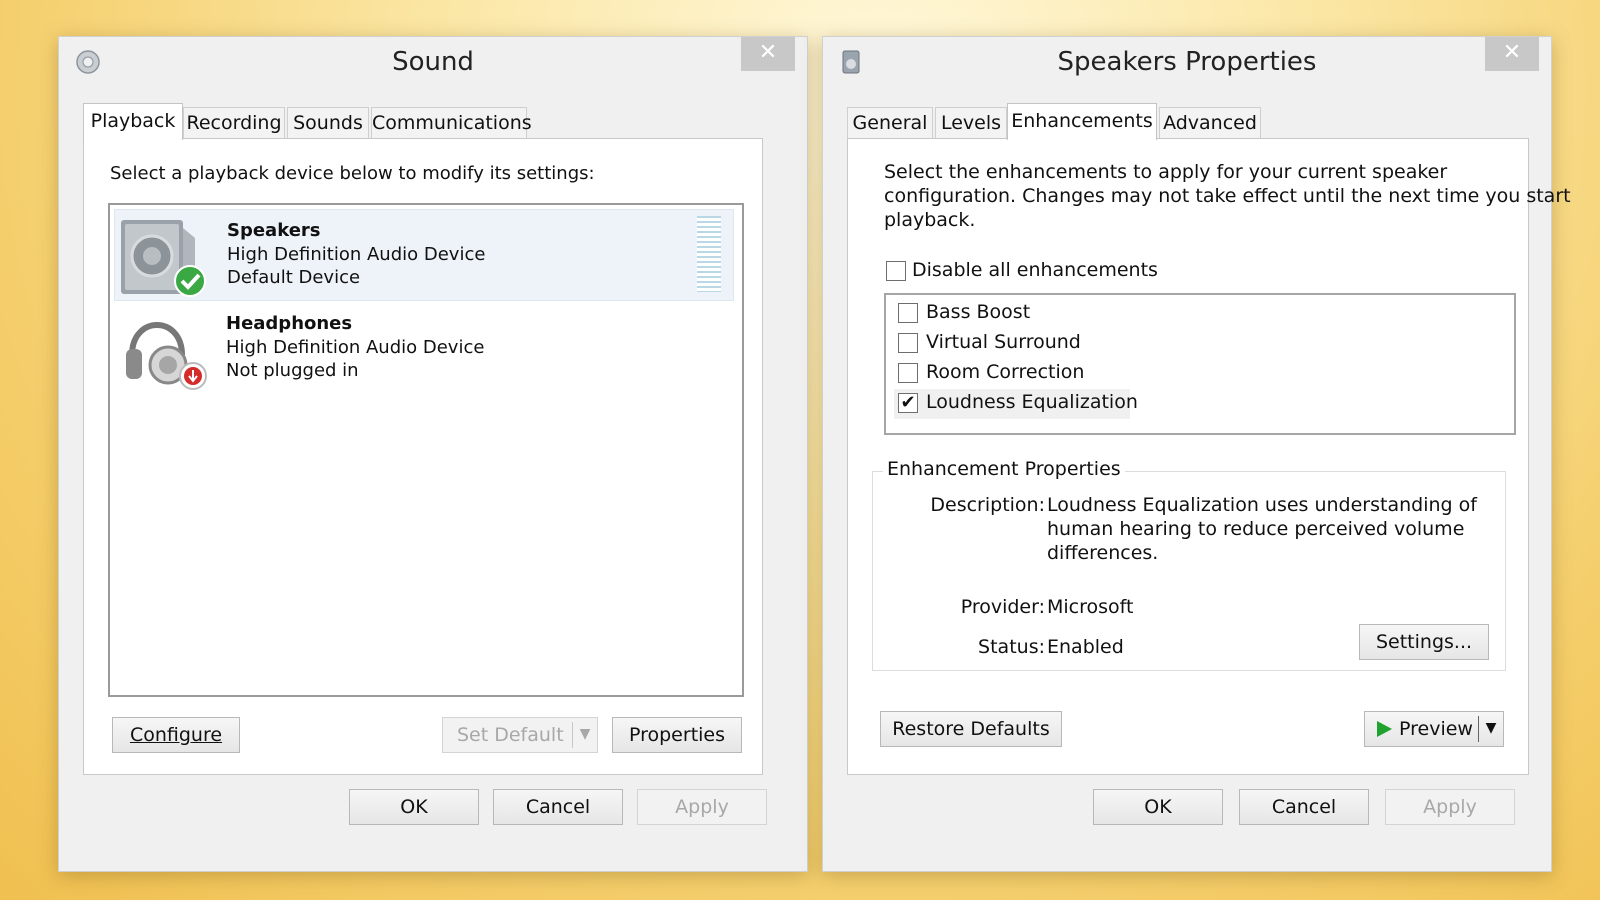 The width and height of the screenshot is (1600, 900). I want to click on tab-communications: Communications, so click(451, 122).